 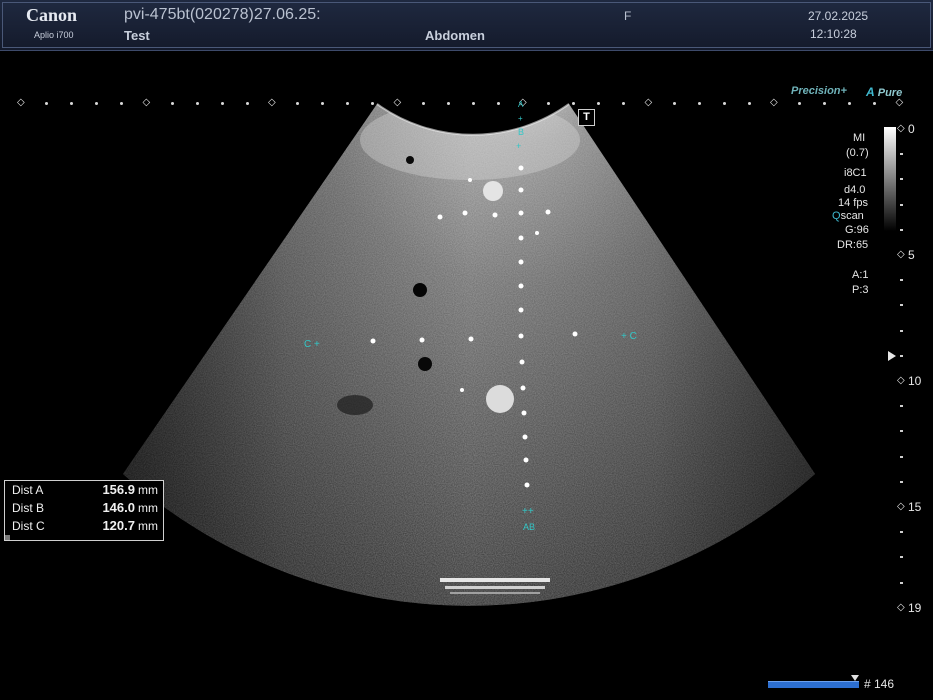 What do you see at coordinates (855, 173) in the screenshot?
I see `probe-name: i8C1` at bounding box center [855, 173].